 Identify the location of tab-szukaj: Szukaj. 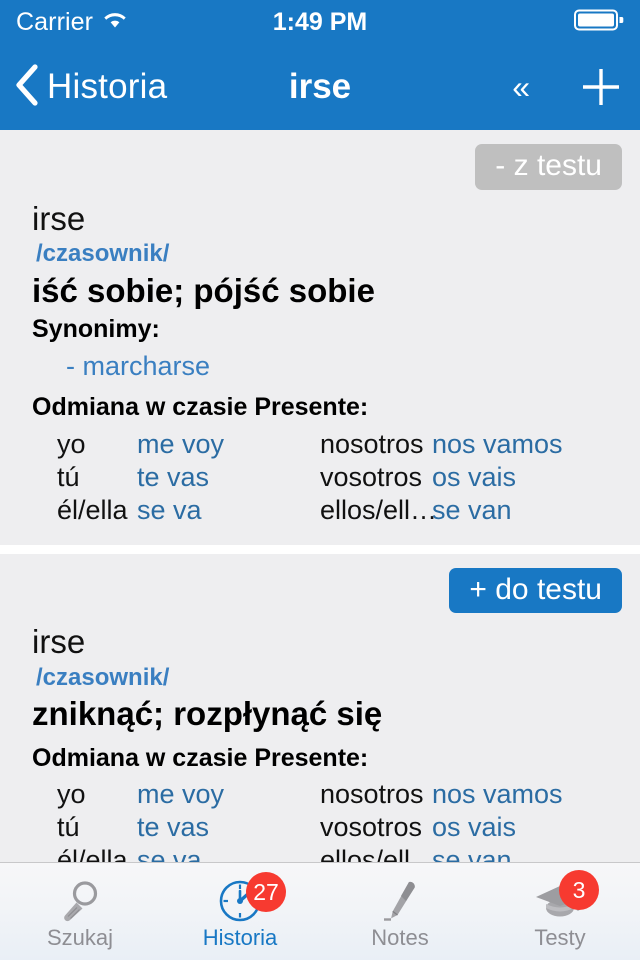
(80, 911).